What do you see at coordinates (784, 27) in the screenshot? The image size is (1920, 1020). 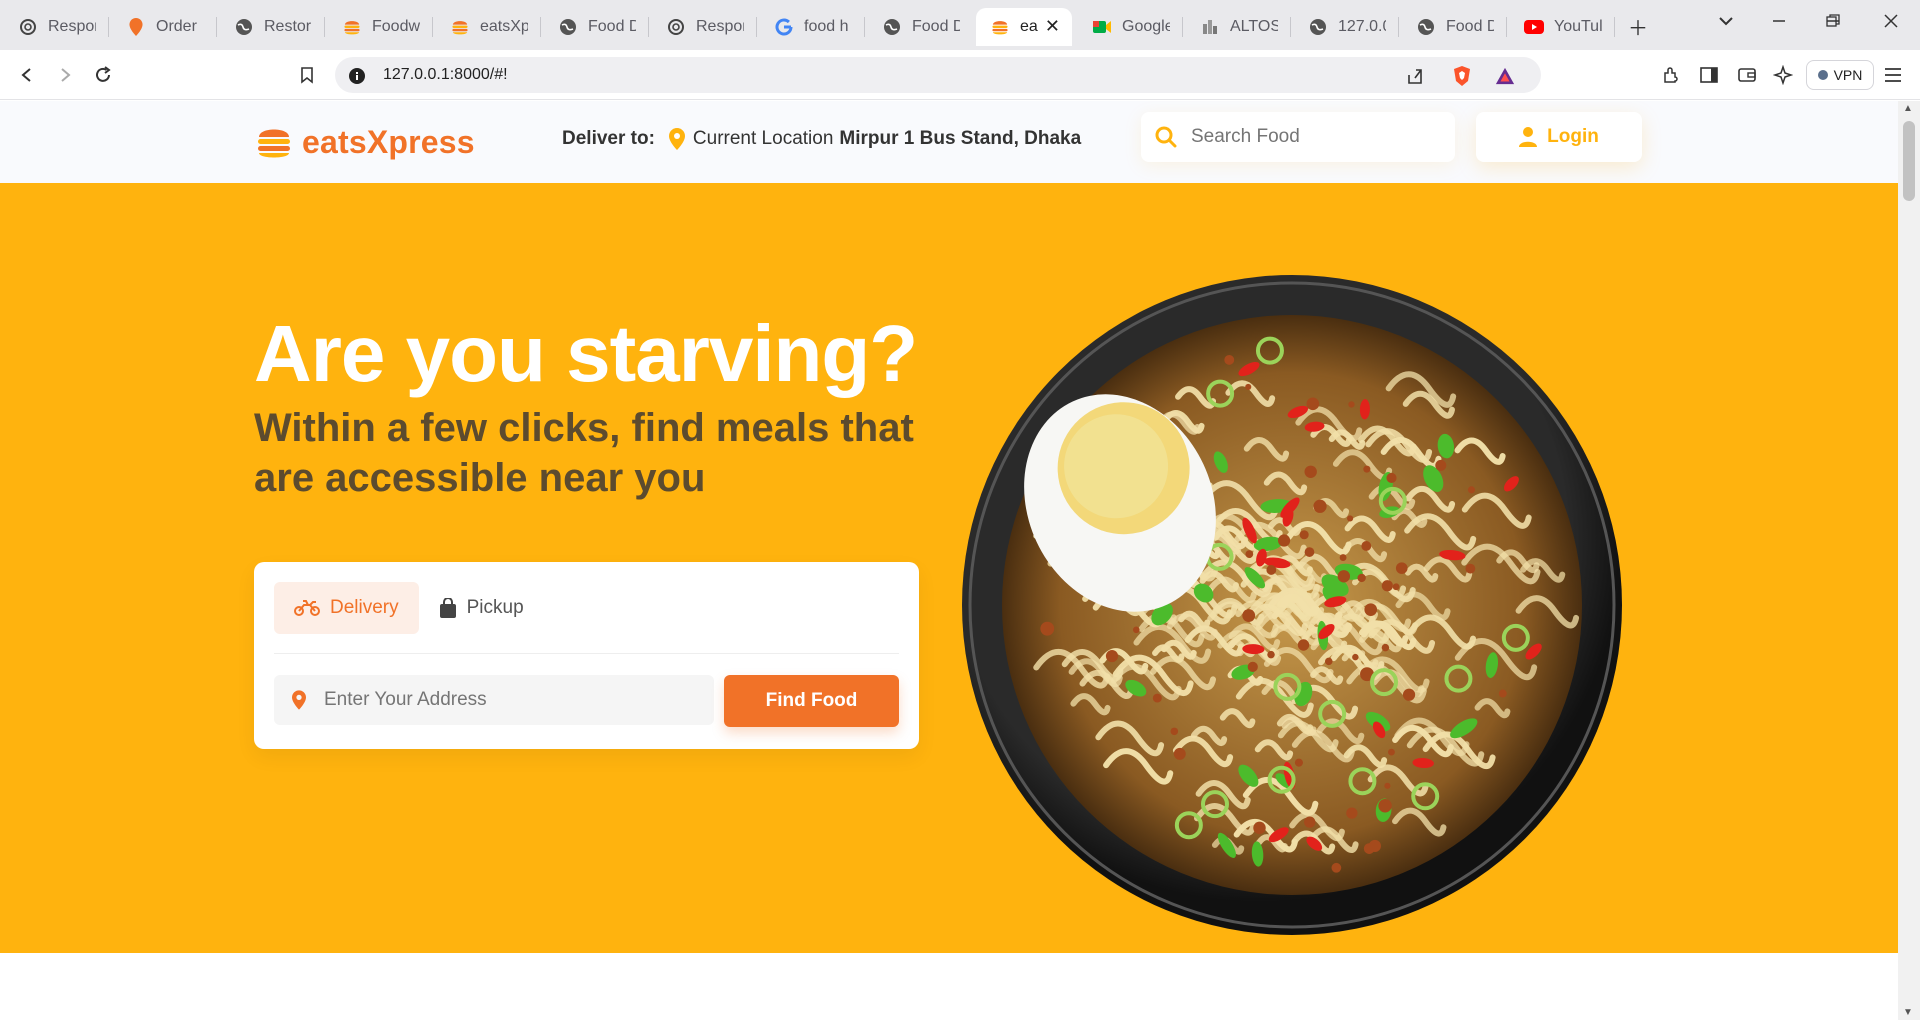 I see `google-icon` at bounding box center [784, 27].